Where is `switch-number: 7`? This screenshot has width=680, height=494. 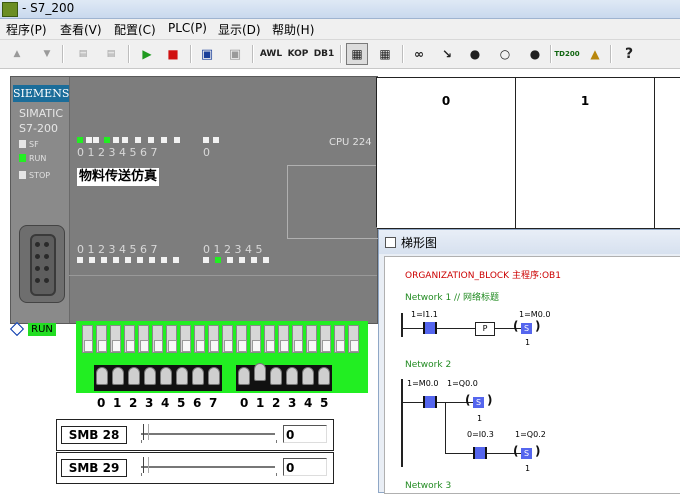
switch-number: 7 is located at coordinates (213, 403).